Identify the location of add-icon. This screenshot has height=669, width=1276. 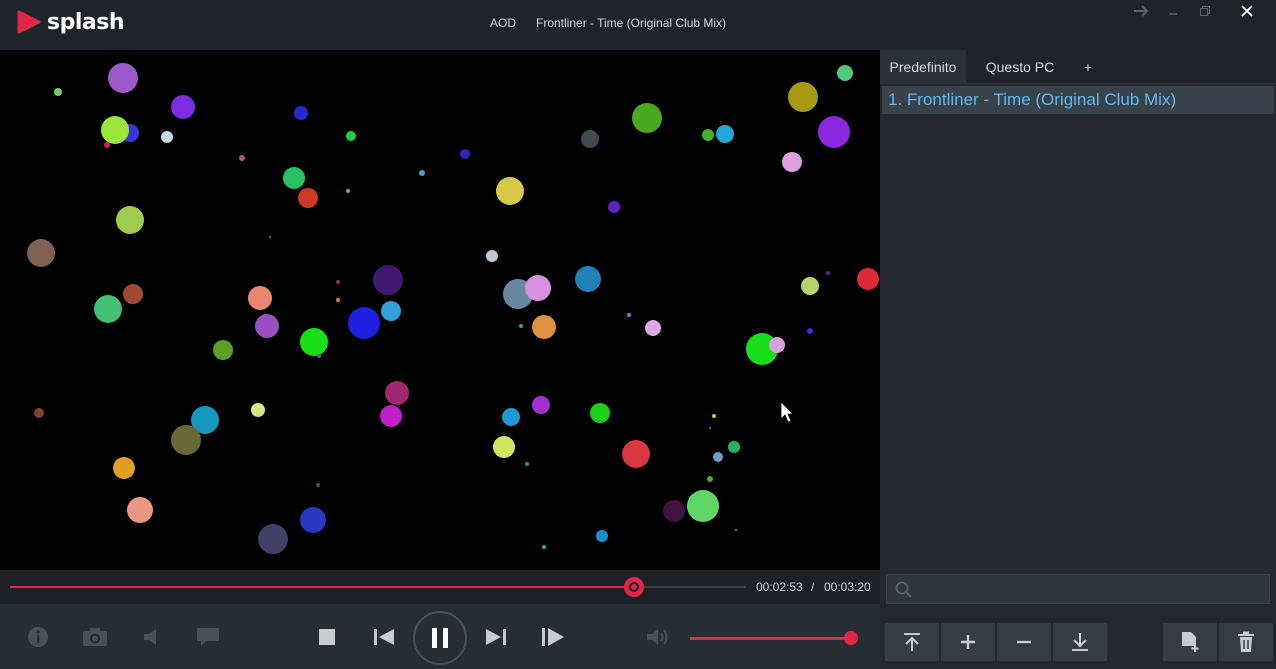
(968, 642).